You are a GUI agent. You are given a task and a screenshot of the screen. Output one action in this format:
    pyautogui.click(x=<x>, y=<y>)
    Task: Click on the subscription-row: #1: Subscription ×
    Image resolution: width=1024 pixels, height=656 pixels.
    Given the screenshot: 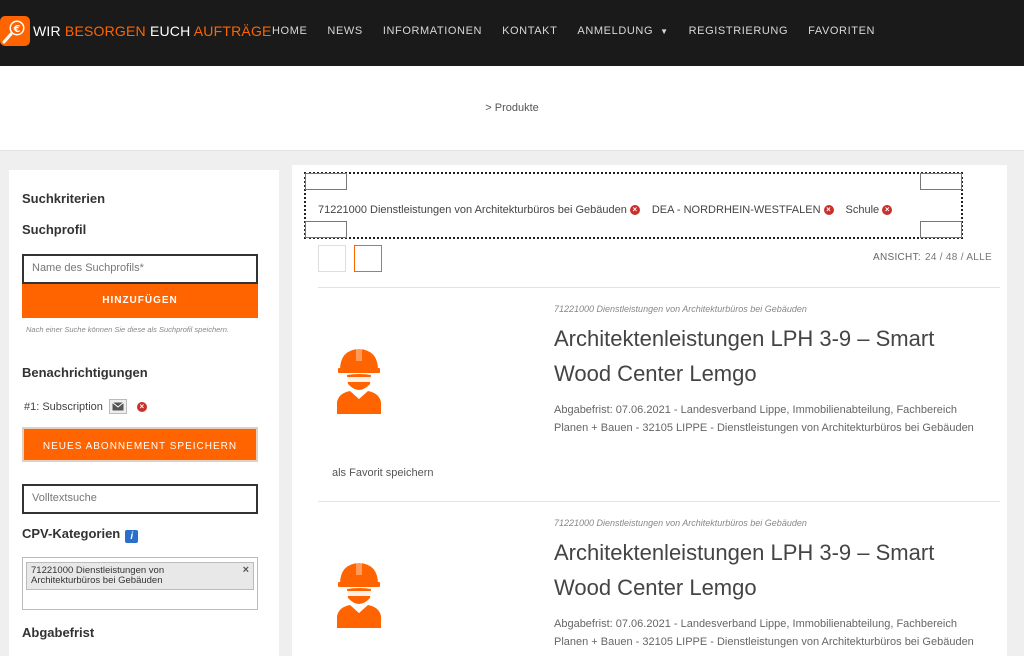 What is the action you would take?
    pyautogui.click(x=85, y=406)
    